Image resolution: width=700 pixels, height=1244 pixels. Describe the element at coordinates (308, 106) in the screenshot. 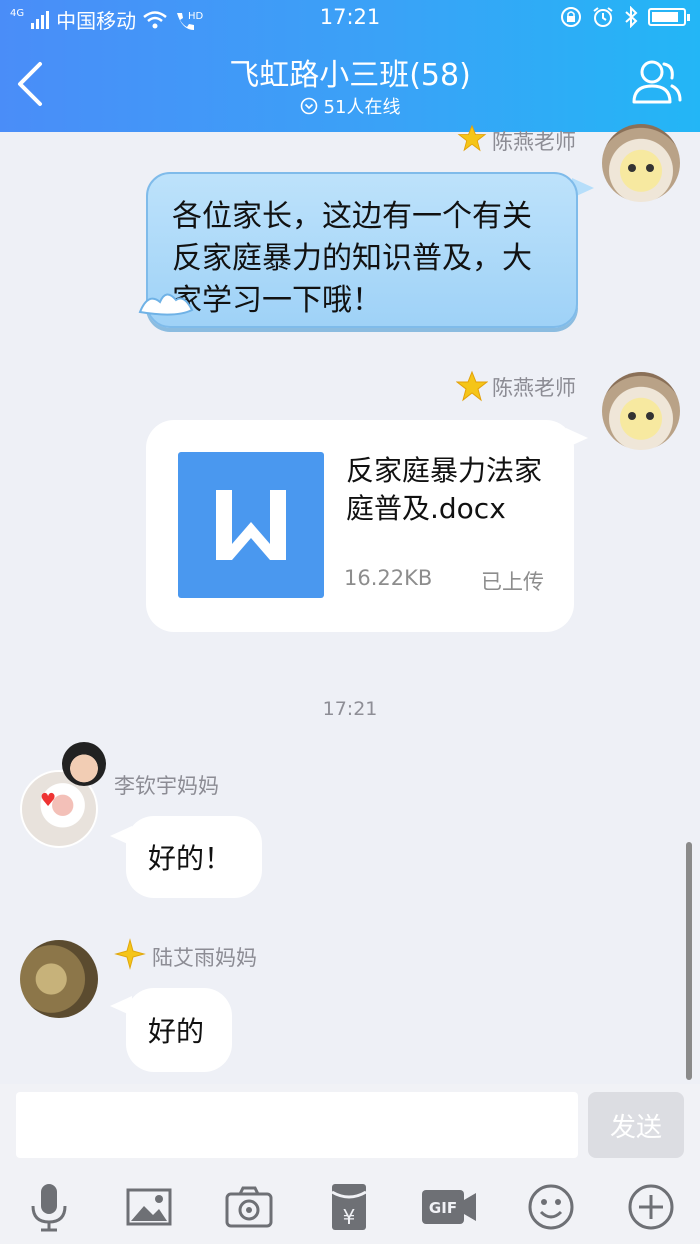

I see `chevron-circle-icon` at that location.